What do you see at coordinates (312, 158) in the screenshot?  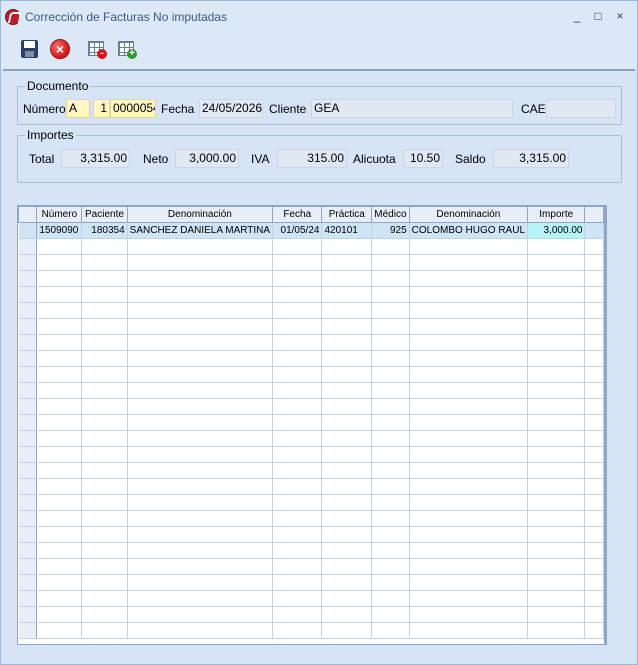 I see `iva-field: 315.00` at bounding box center [312, 158].